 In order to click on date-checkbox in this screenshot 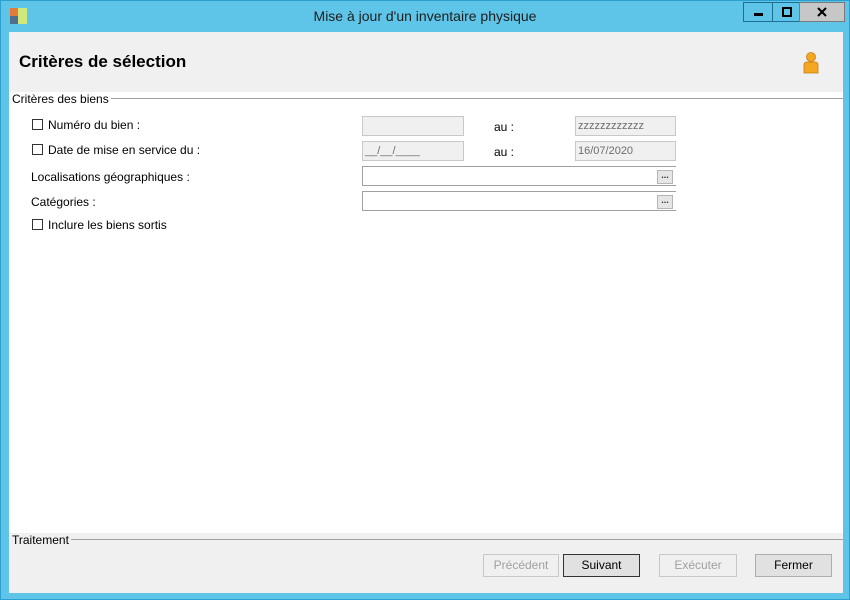, I will do `click(37, 149)`.